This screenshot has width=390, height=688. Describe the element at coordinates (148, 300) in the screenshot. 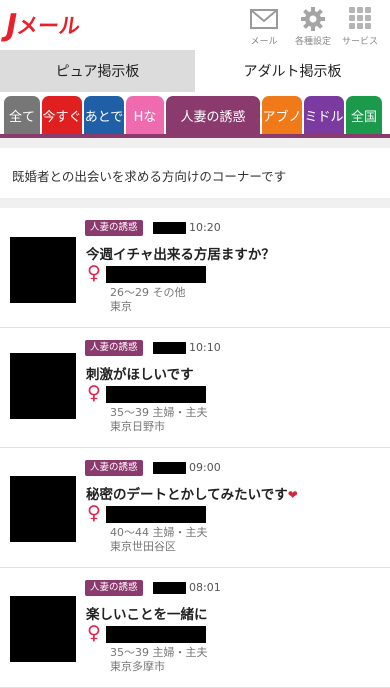

I see `post-info: 26〜29 その他 東京` at that location.